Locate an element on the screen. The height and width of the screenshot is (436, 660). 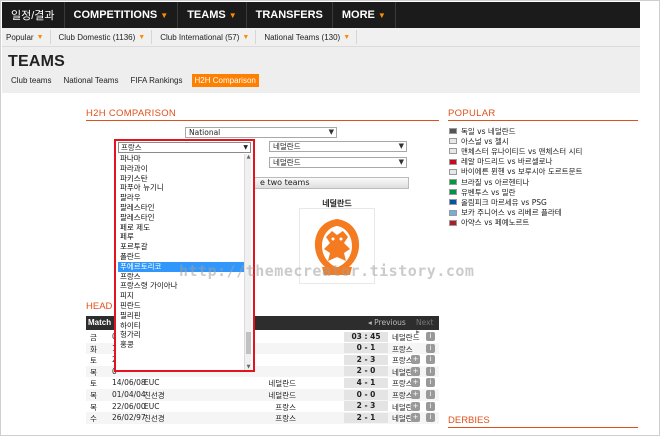
team1-select-value: 프랑스 is located at coordinates (131, 147).